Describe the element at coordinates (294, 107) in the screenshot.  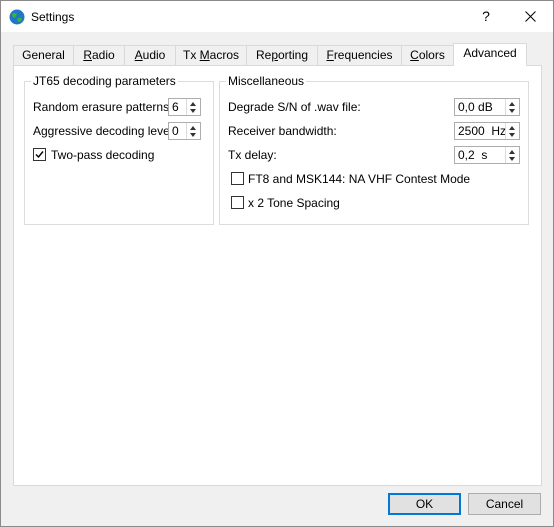
I see `degrade-sn-label: Degrade S/N of .wav file:` at that location.